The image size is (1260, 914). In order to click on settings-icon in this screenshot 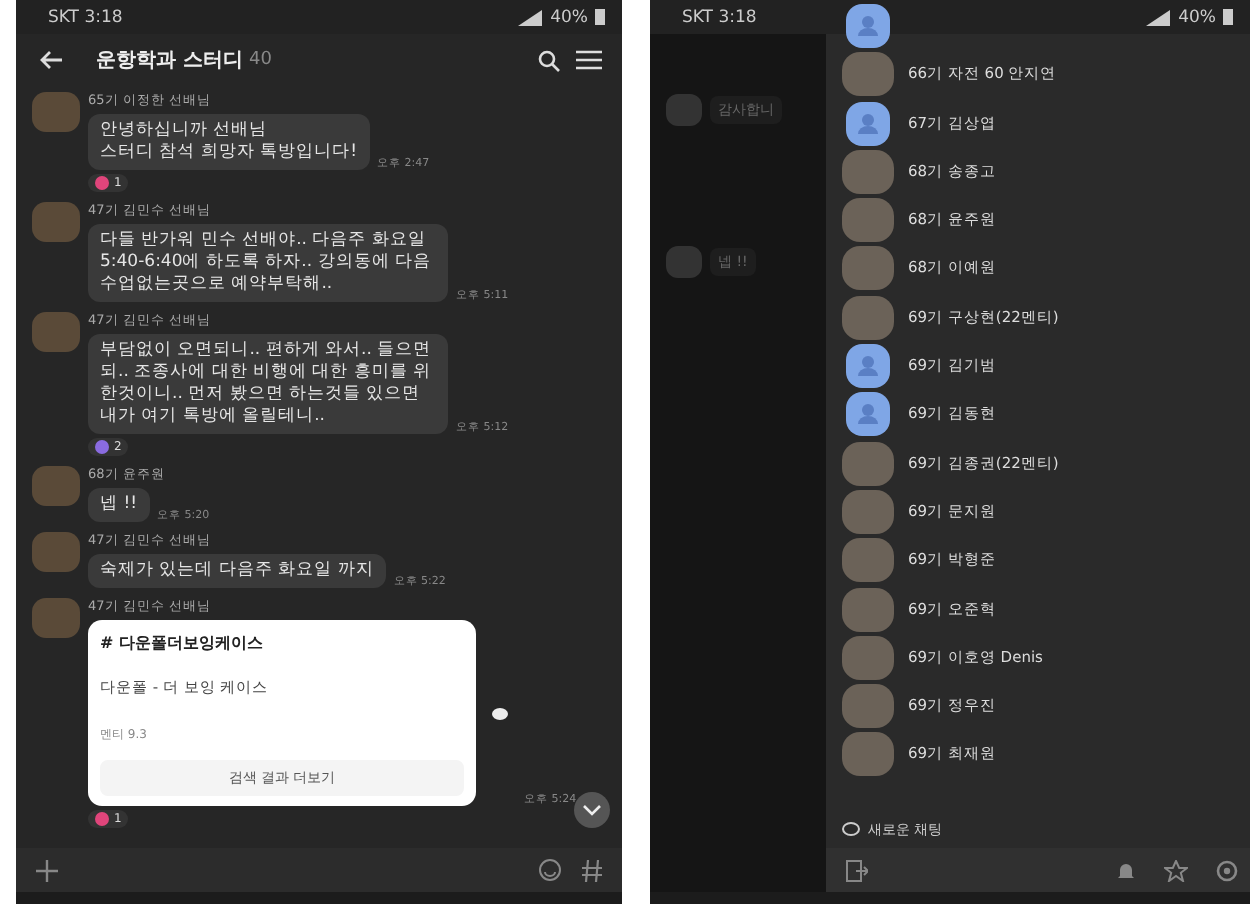, I will do `click(1227, 870)`.